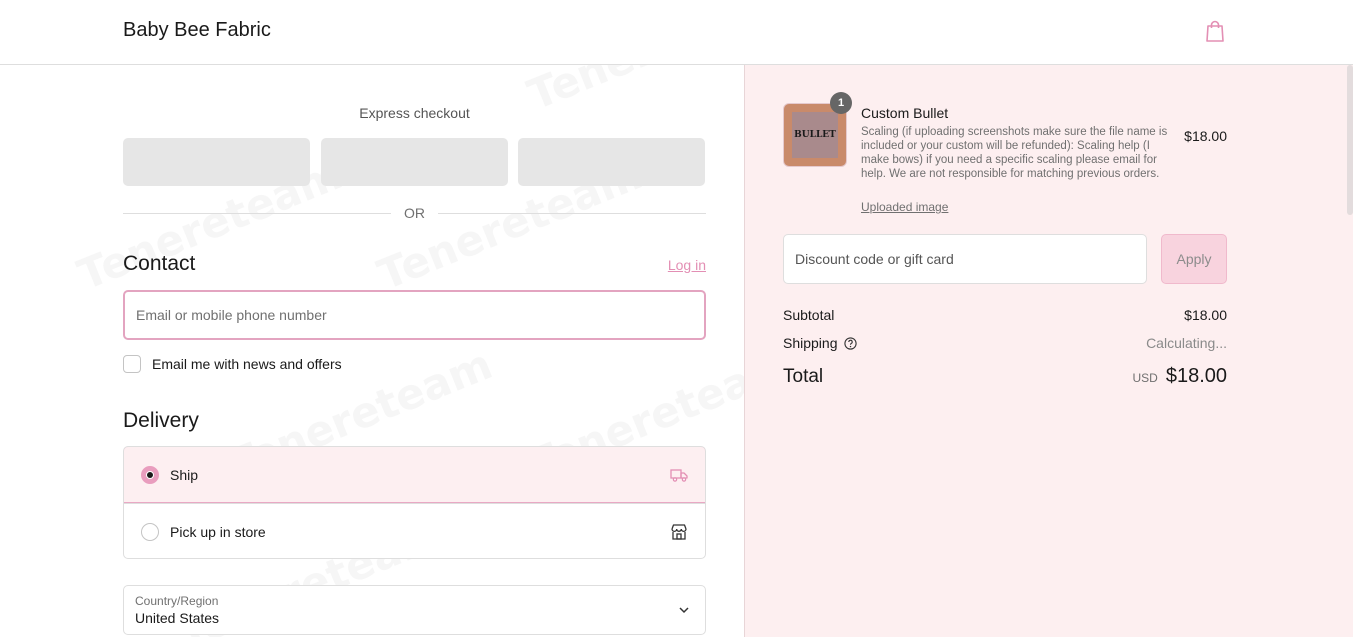 The image size is (1353, 637). I want to click on country-select: Country/Region United States, so click(414, 610).